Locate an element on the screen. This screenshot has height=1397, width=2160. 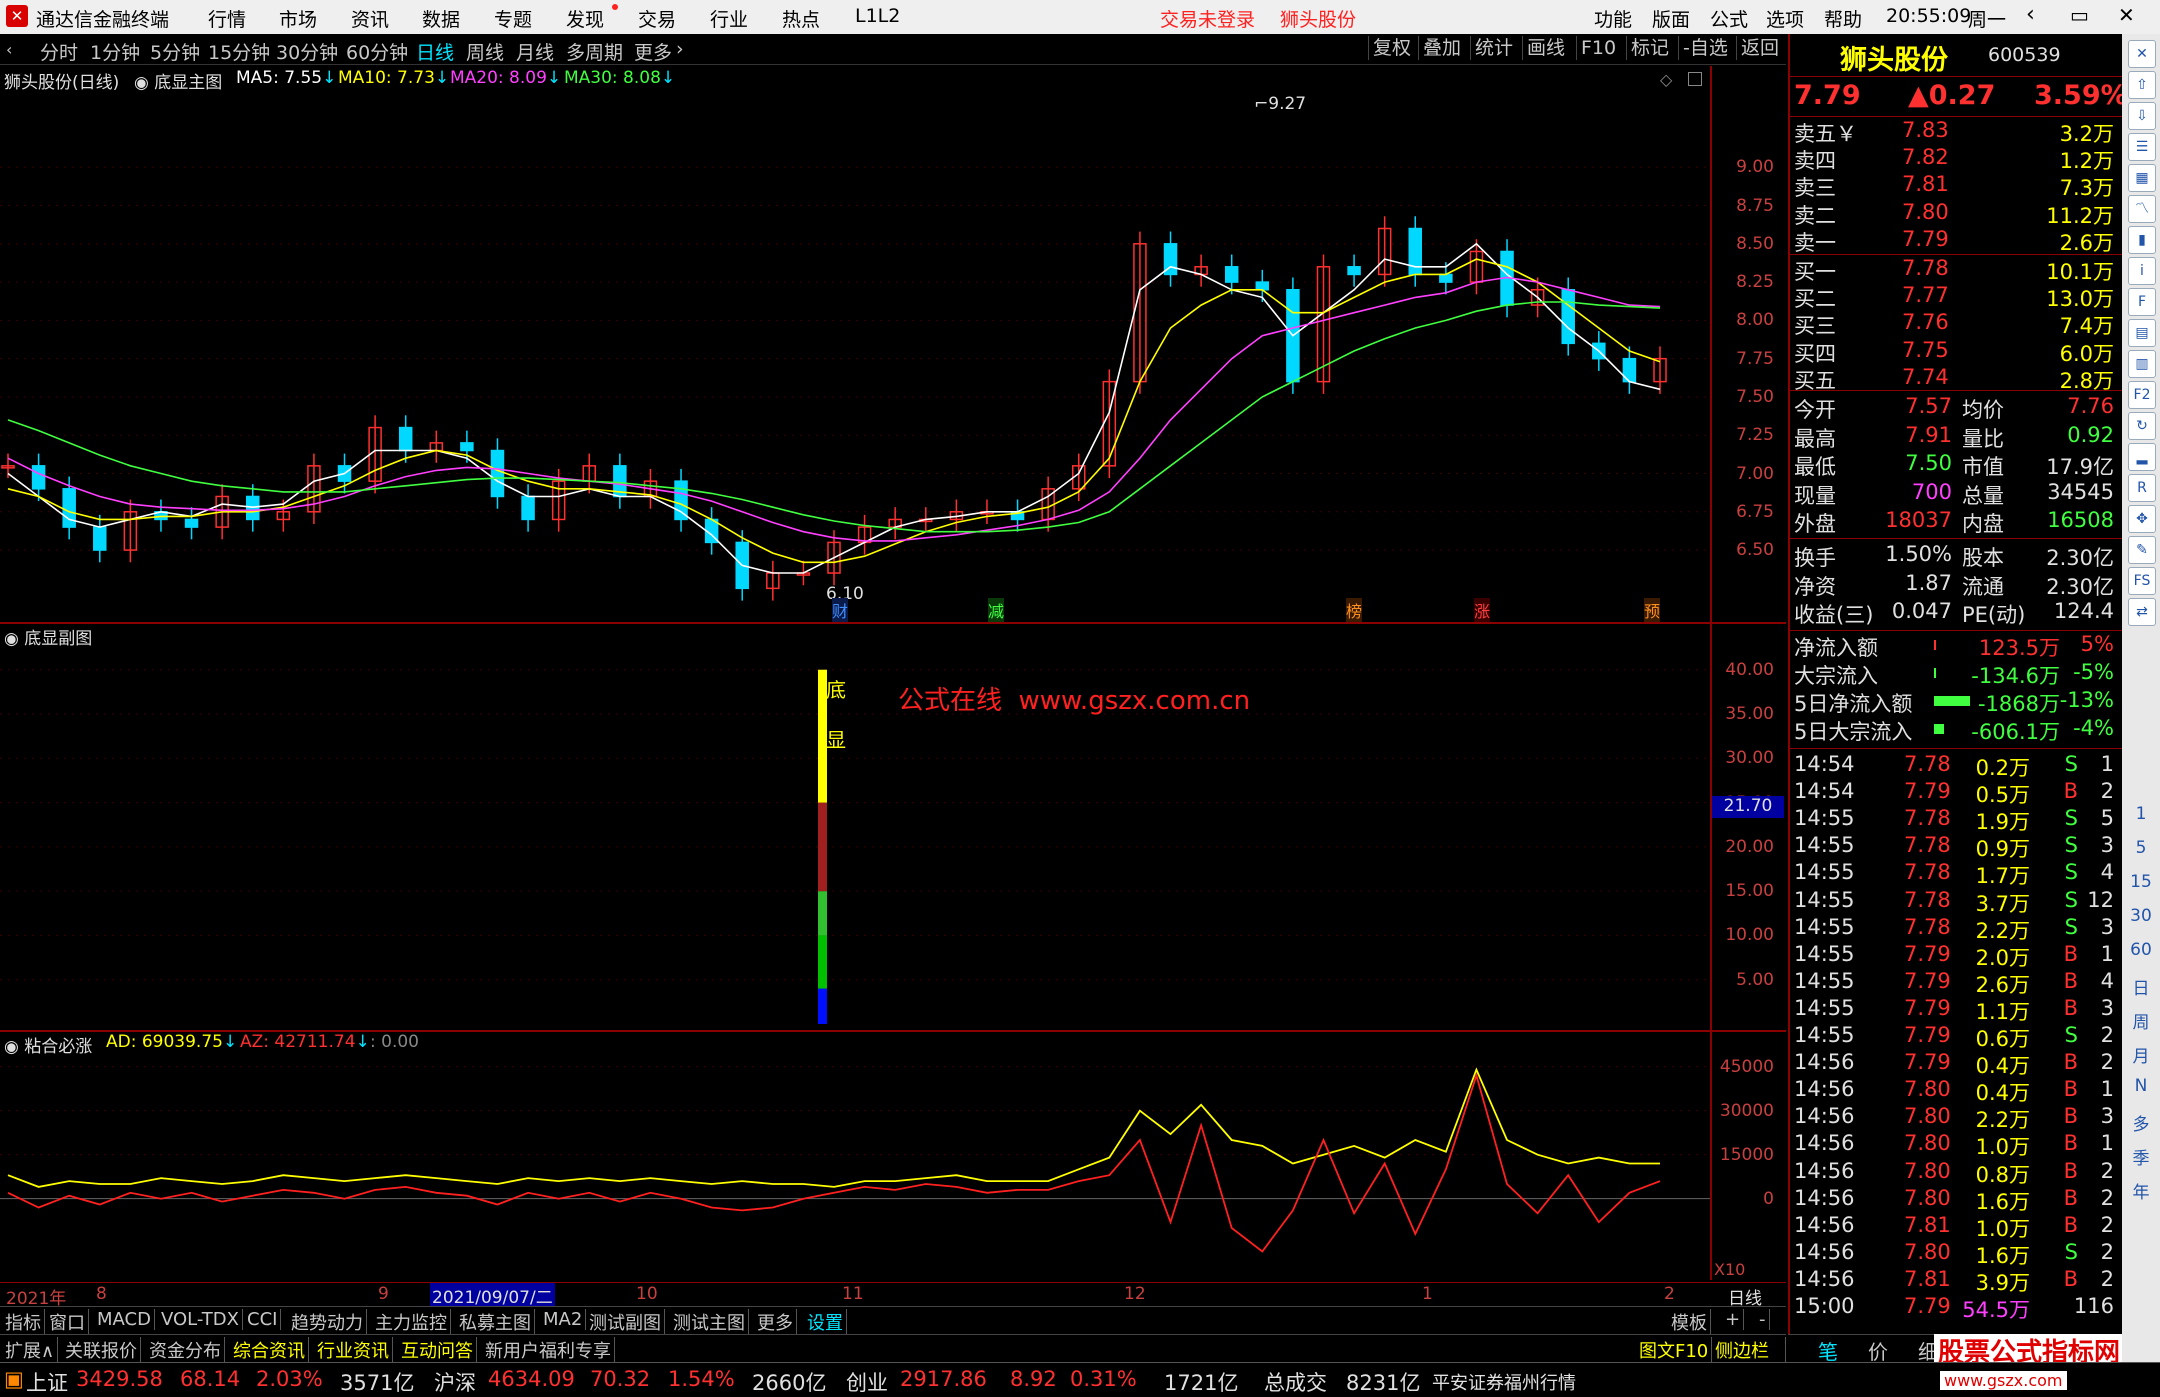
menu-item-hot: 热点 is located at coordinates (801, 18).